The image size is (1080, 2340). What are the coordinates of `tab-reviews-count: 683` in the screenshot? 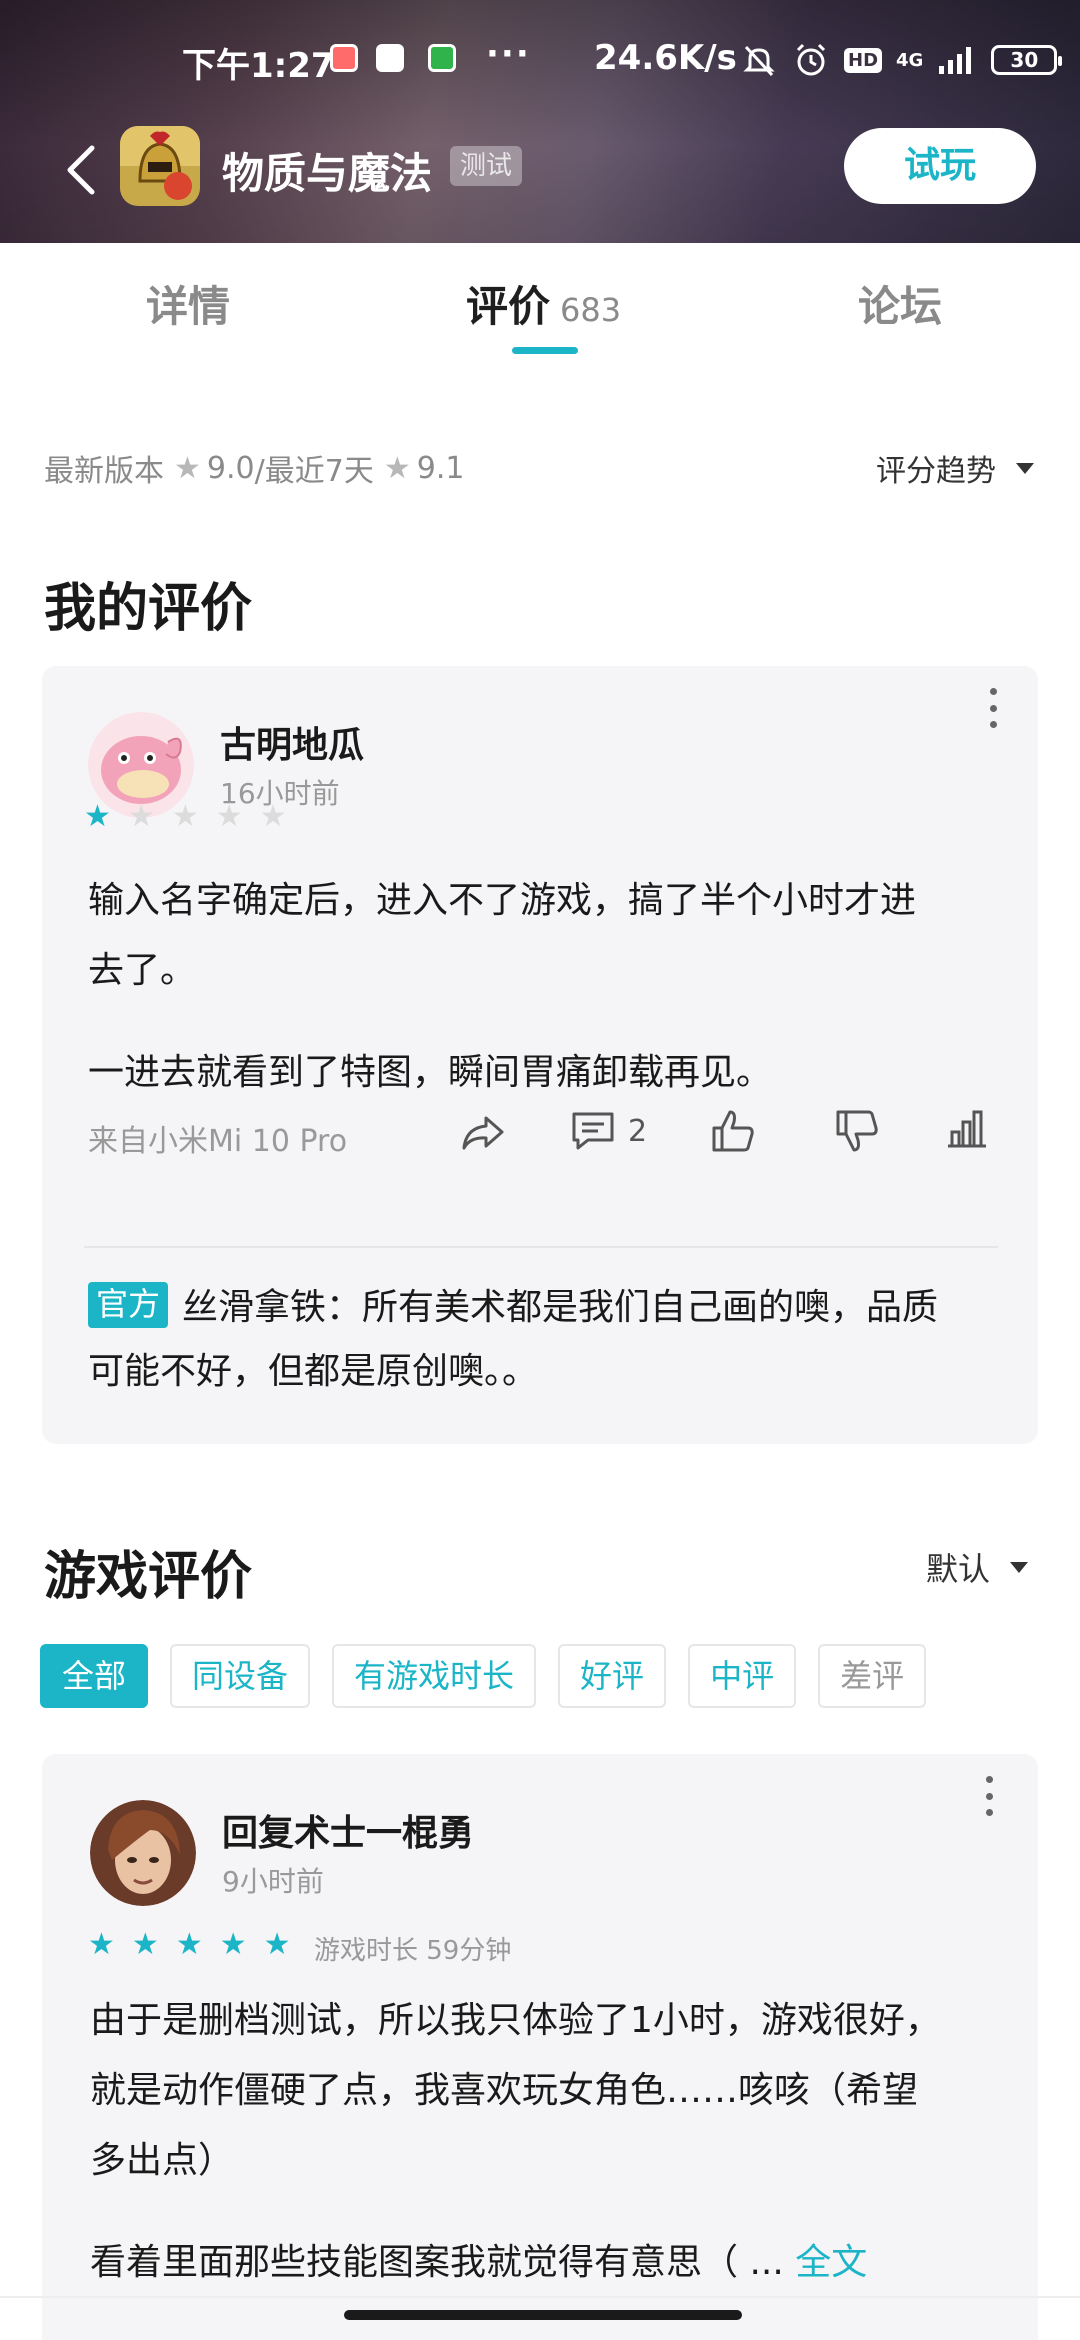 It's located at (591, 310).